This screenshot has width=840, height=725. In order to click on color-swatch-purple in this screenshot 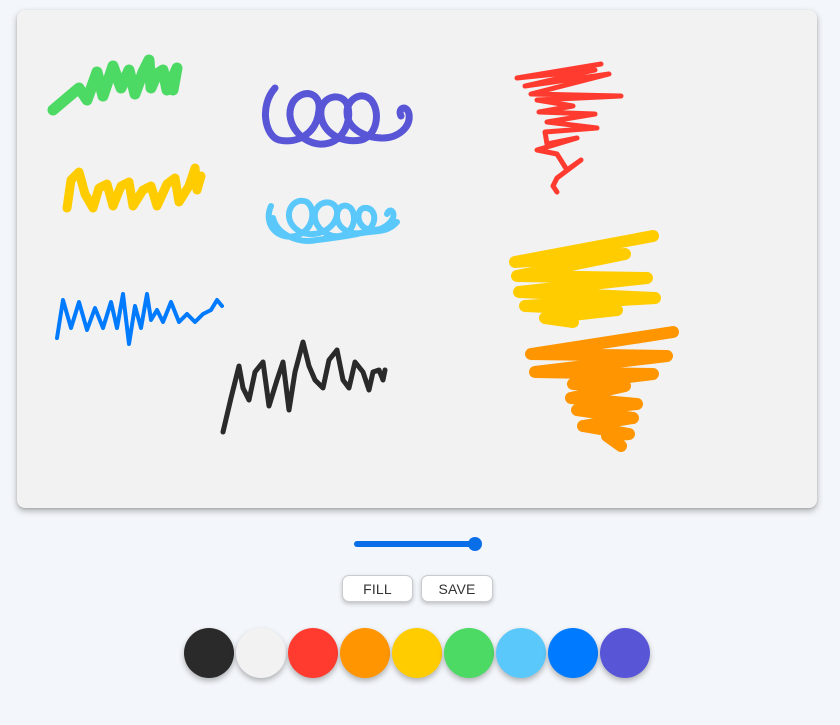, I will do `click(625, 653)`.